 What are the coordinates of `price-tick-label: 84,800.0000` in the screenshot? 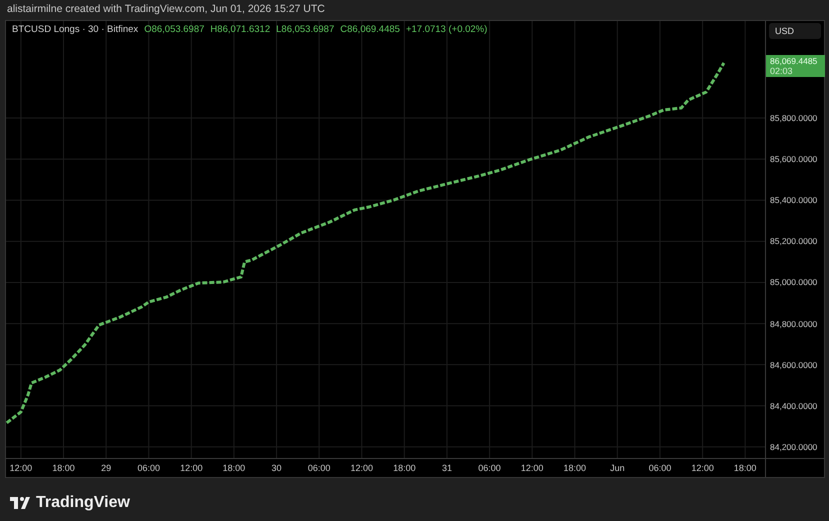 It's located at (794, 324).